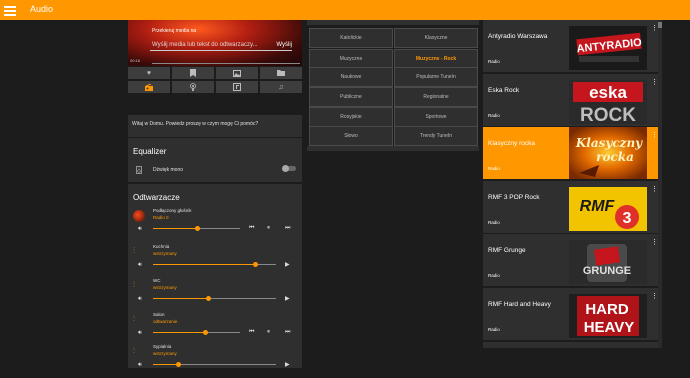  Describe the element at coordinates (570, 207) in the screenshot. I see `station-item: RMF 3 POP Rock Radio RMF 3 ⋮` at that location.